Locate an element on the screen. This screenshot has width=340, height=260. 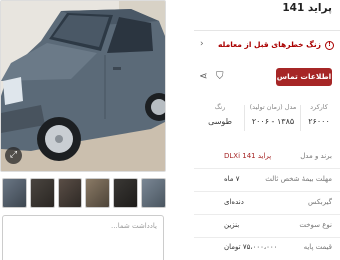
warning-text: زنگ خطرهای قبل از معامله is located at coordinates (269, 44).